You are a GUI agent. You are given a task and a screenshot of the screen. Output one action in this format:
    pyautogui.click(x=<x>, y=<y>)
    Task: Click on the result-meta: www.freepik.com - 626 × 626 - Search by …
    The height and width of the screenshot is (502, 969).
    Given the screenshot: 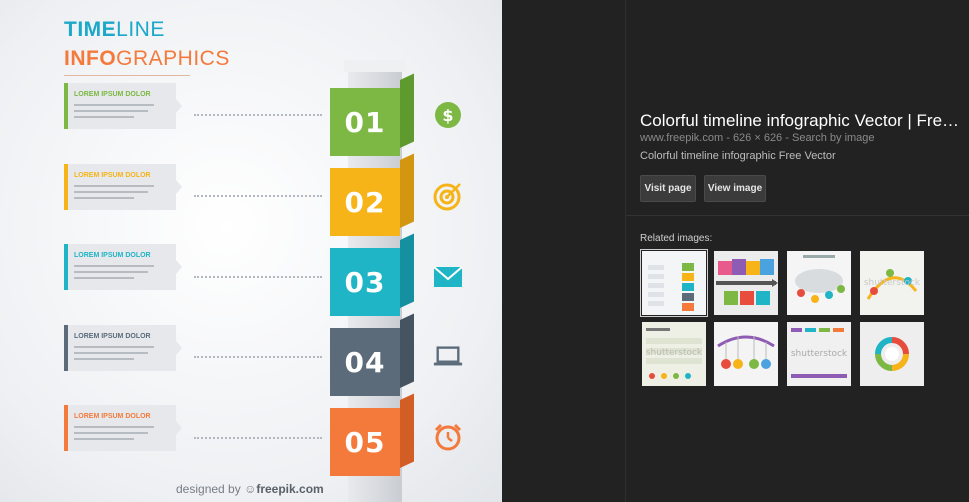 What is the action you would take?
    pyautogui.click(x=757, y=138)
    